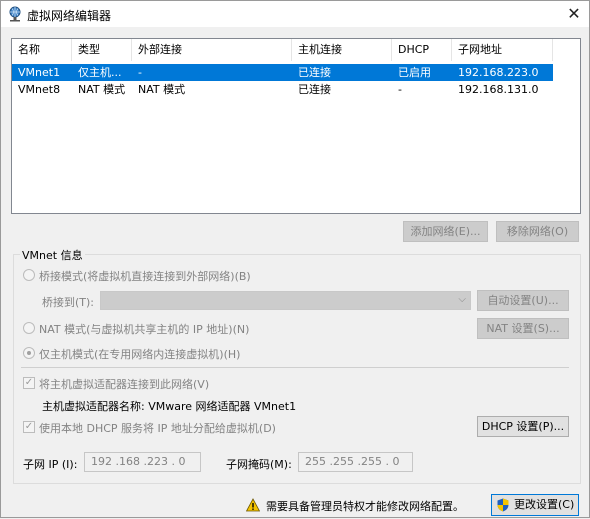  Describe the element at coordinates (29, 383) in the screenshot. I see `connect-adapter-checkbox: ✓` at that location.